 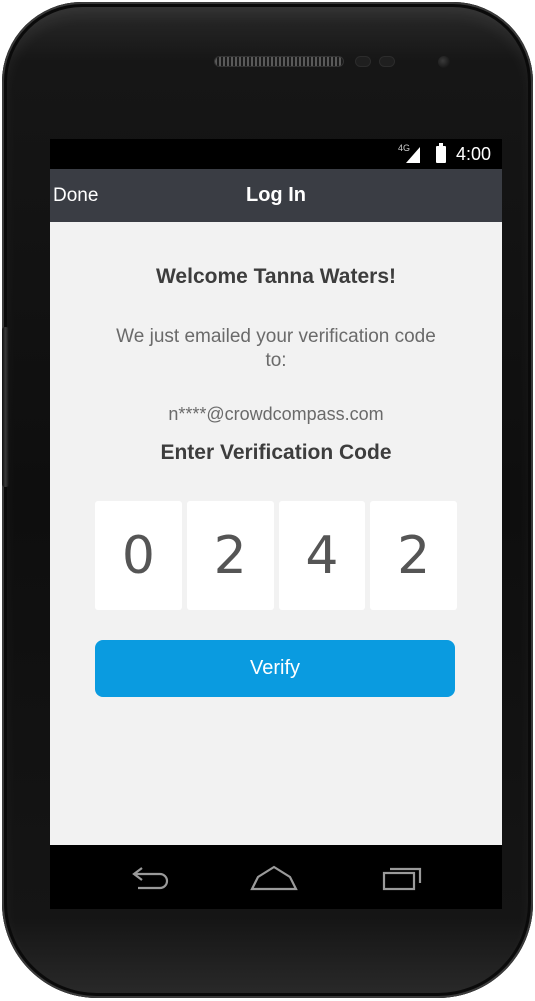 I want to click on enter-code-label: Enter Verification Code, so click(x=276, y=452).